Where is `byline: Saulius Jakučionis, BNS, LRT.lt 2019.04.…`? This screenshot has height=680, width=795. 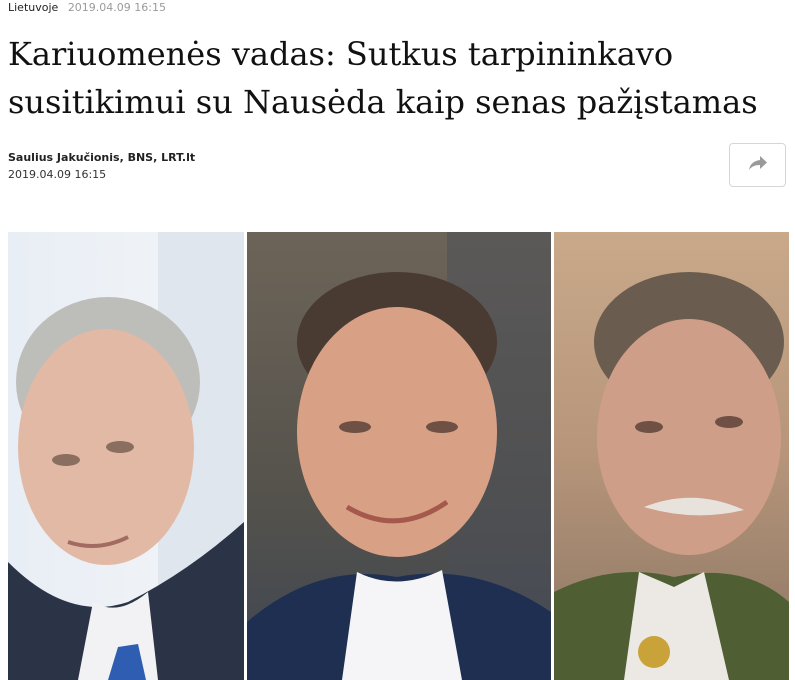
byline: Saulius Jakučionis, BNS, LRT.lt 2019.04.… is located at coordinates (101, 166).